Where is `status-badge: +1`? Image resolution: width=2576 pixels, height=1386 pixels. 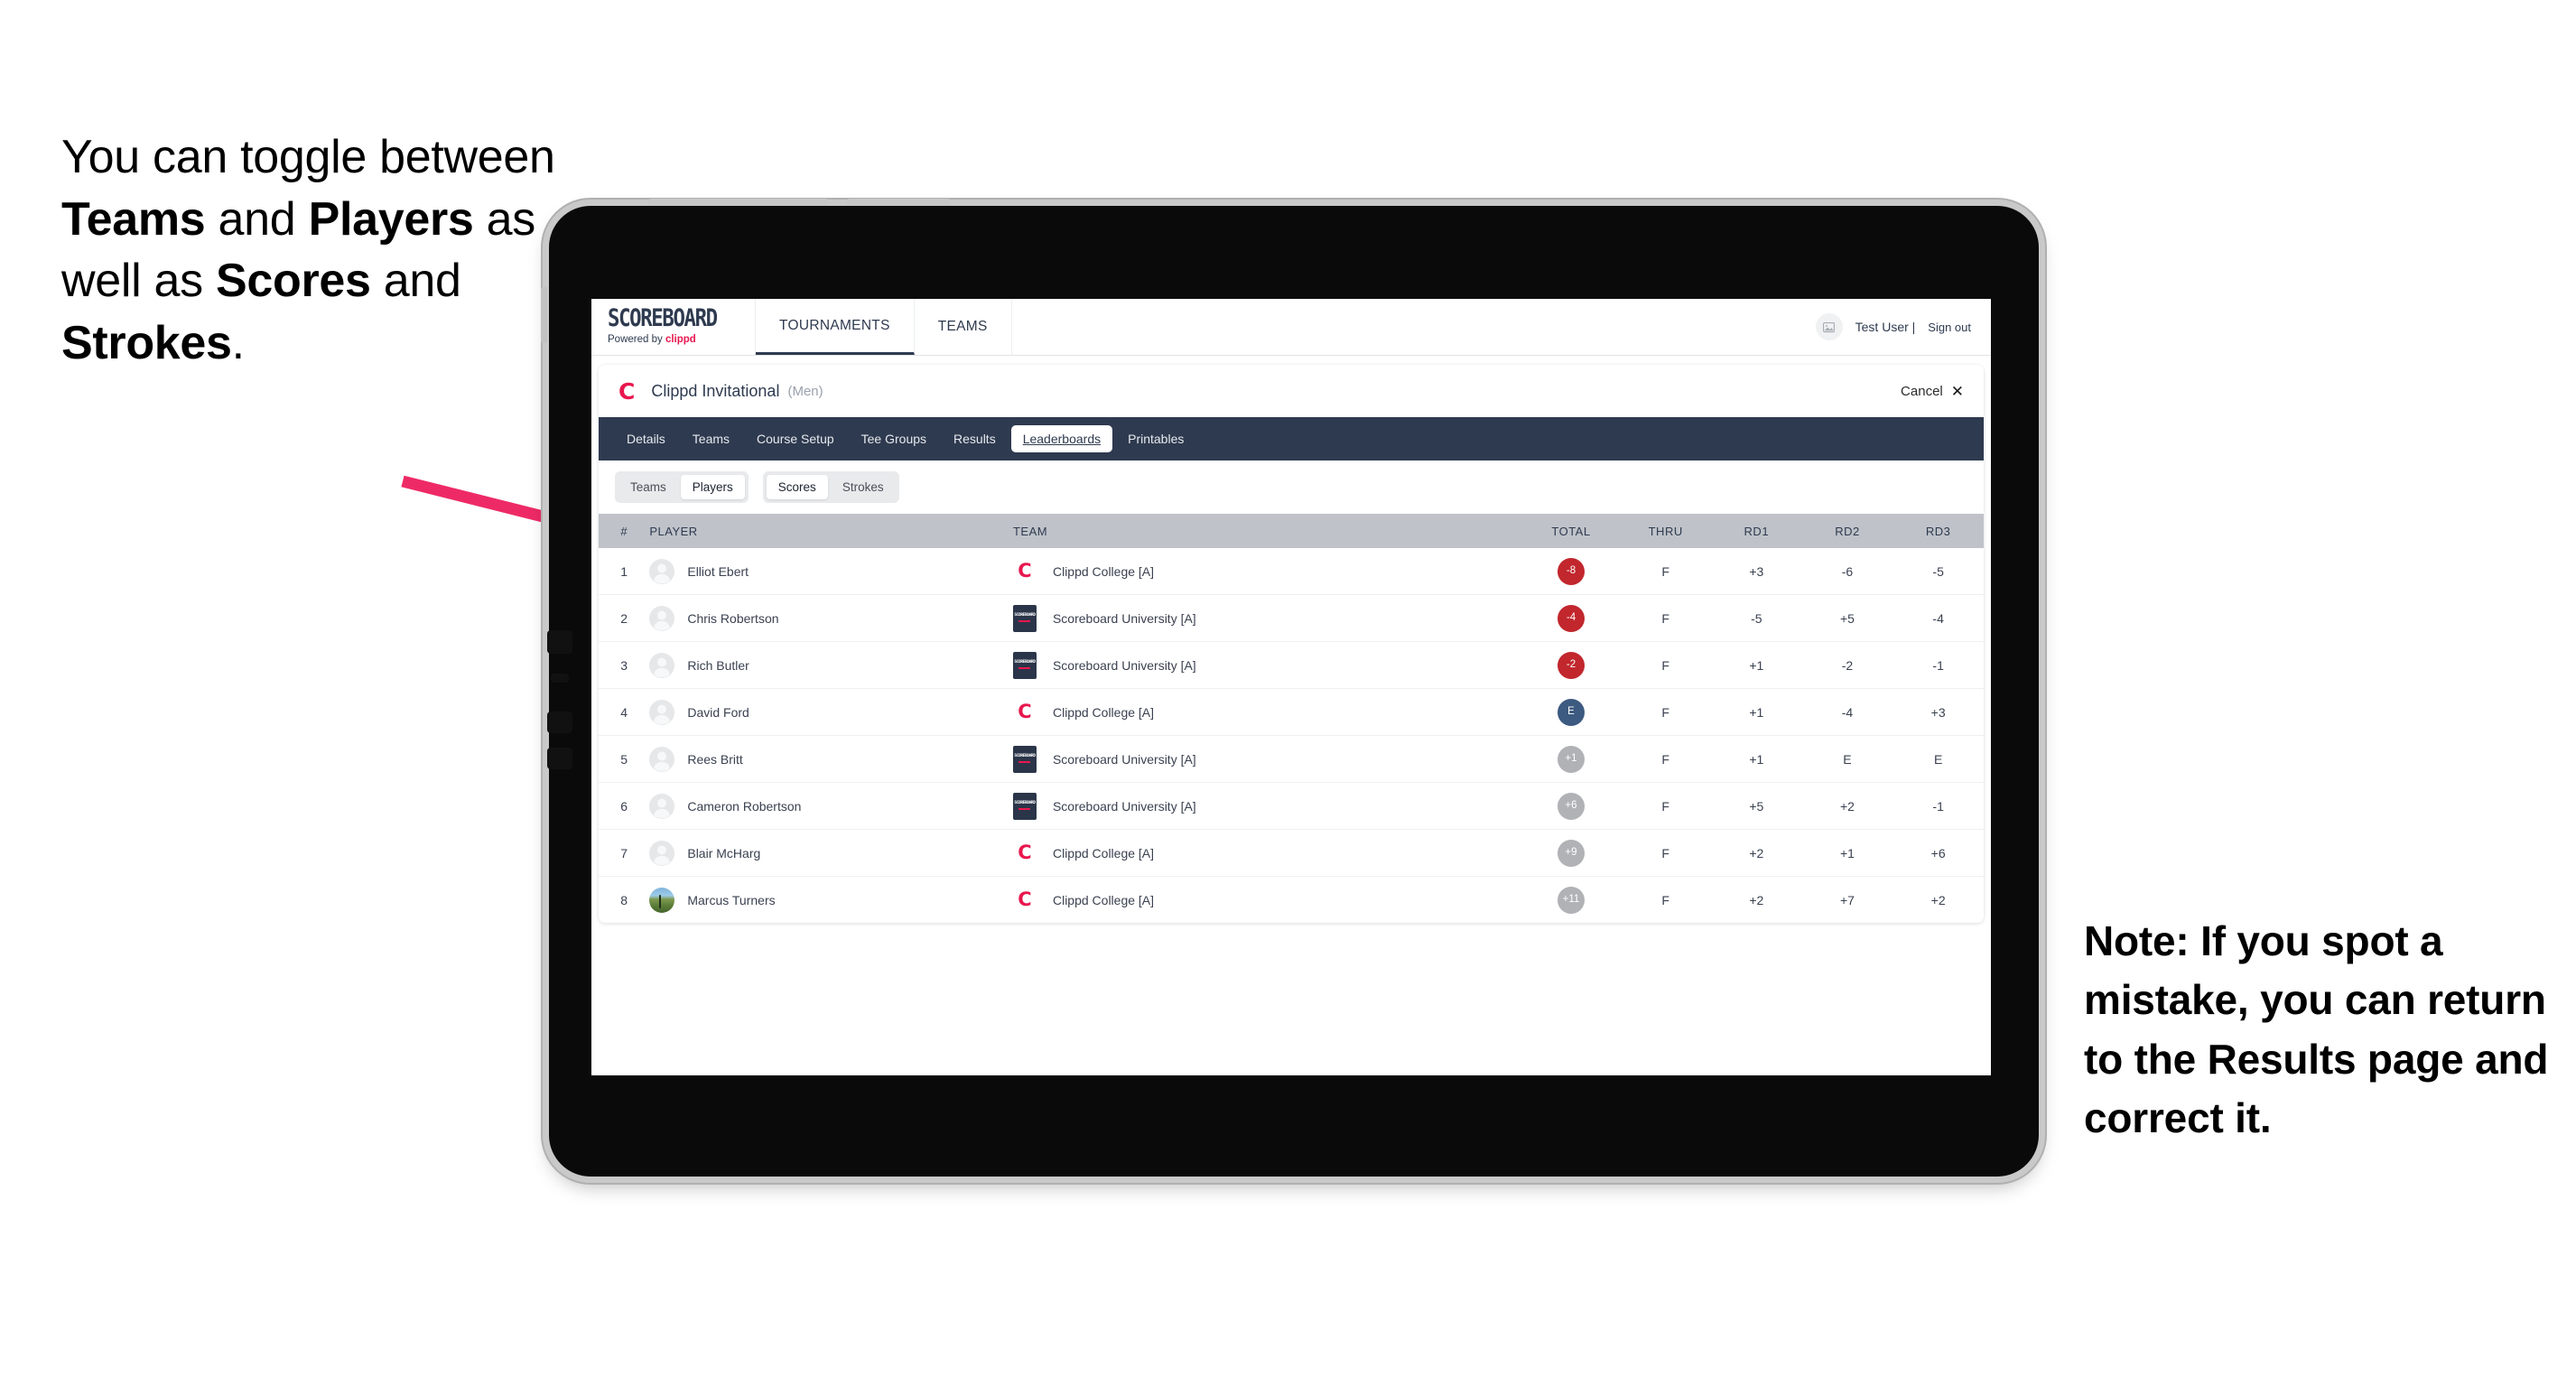
status-badge: +1 is located at coordinates (1571, 759).